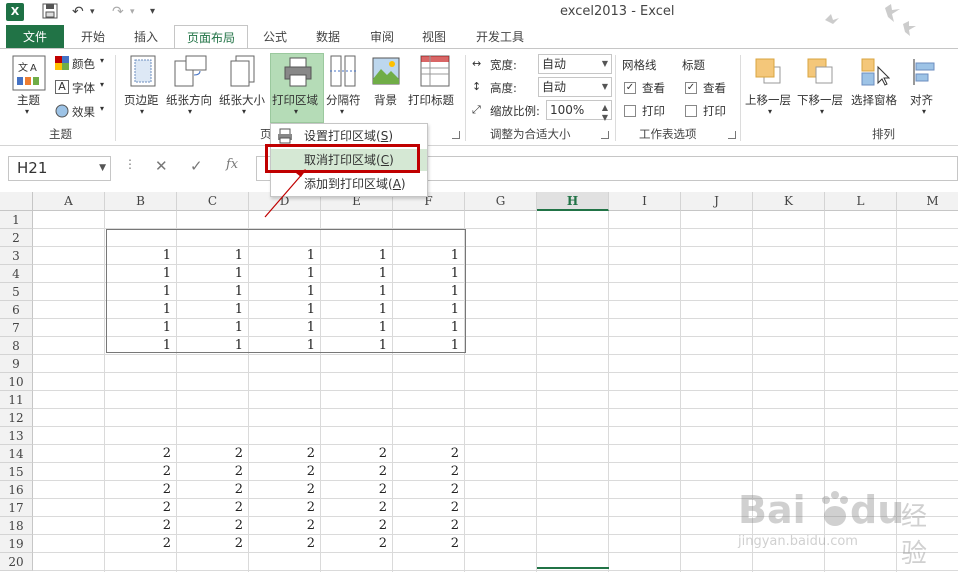 Image resolution: width=958 pixels, height=572 pixels. Describe the element at coordinates (605, 118) in the screenshot. I see `spin-down-icon: ▼` at that location.